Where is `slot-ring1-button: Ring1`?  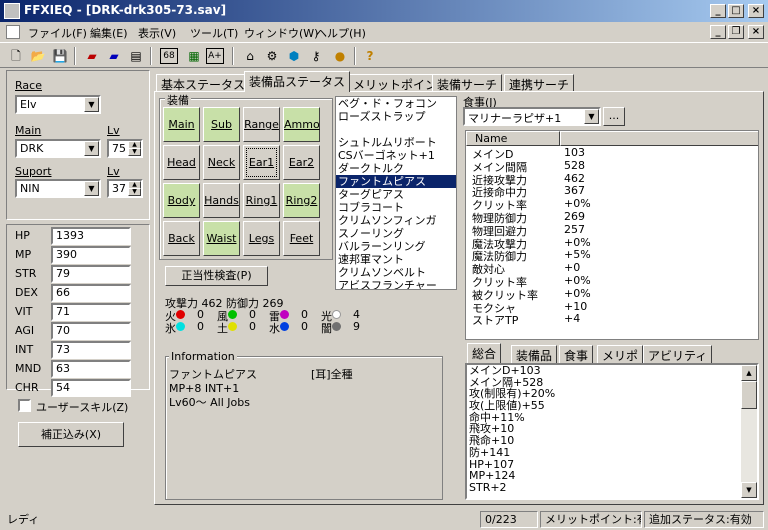 slot-ring1-button: Ring1 is located at coordinates (261, 200).